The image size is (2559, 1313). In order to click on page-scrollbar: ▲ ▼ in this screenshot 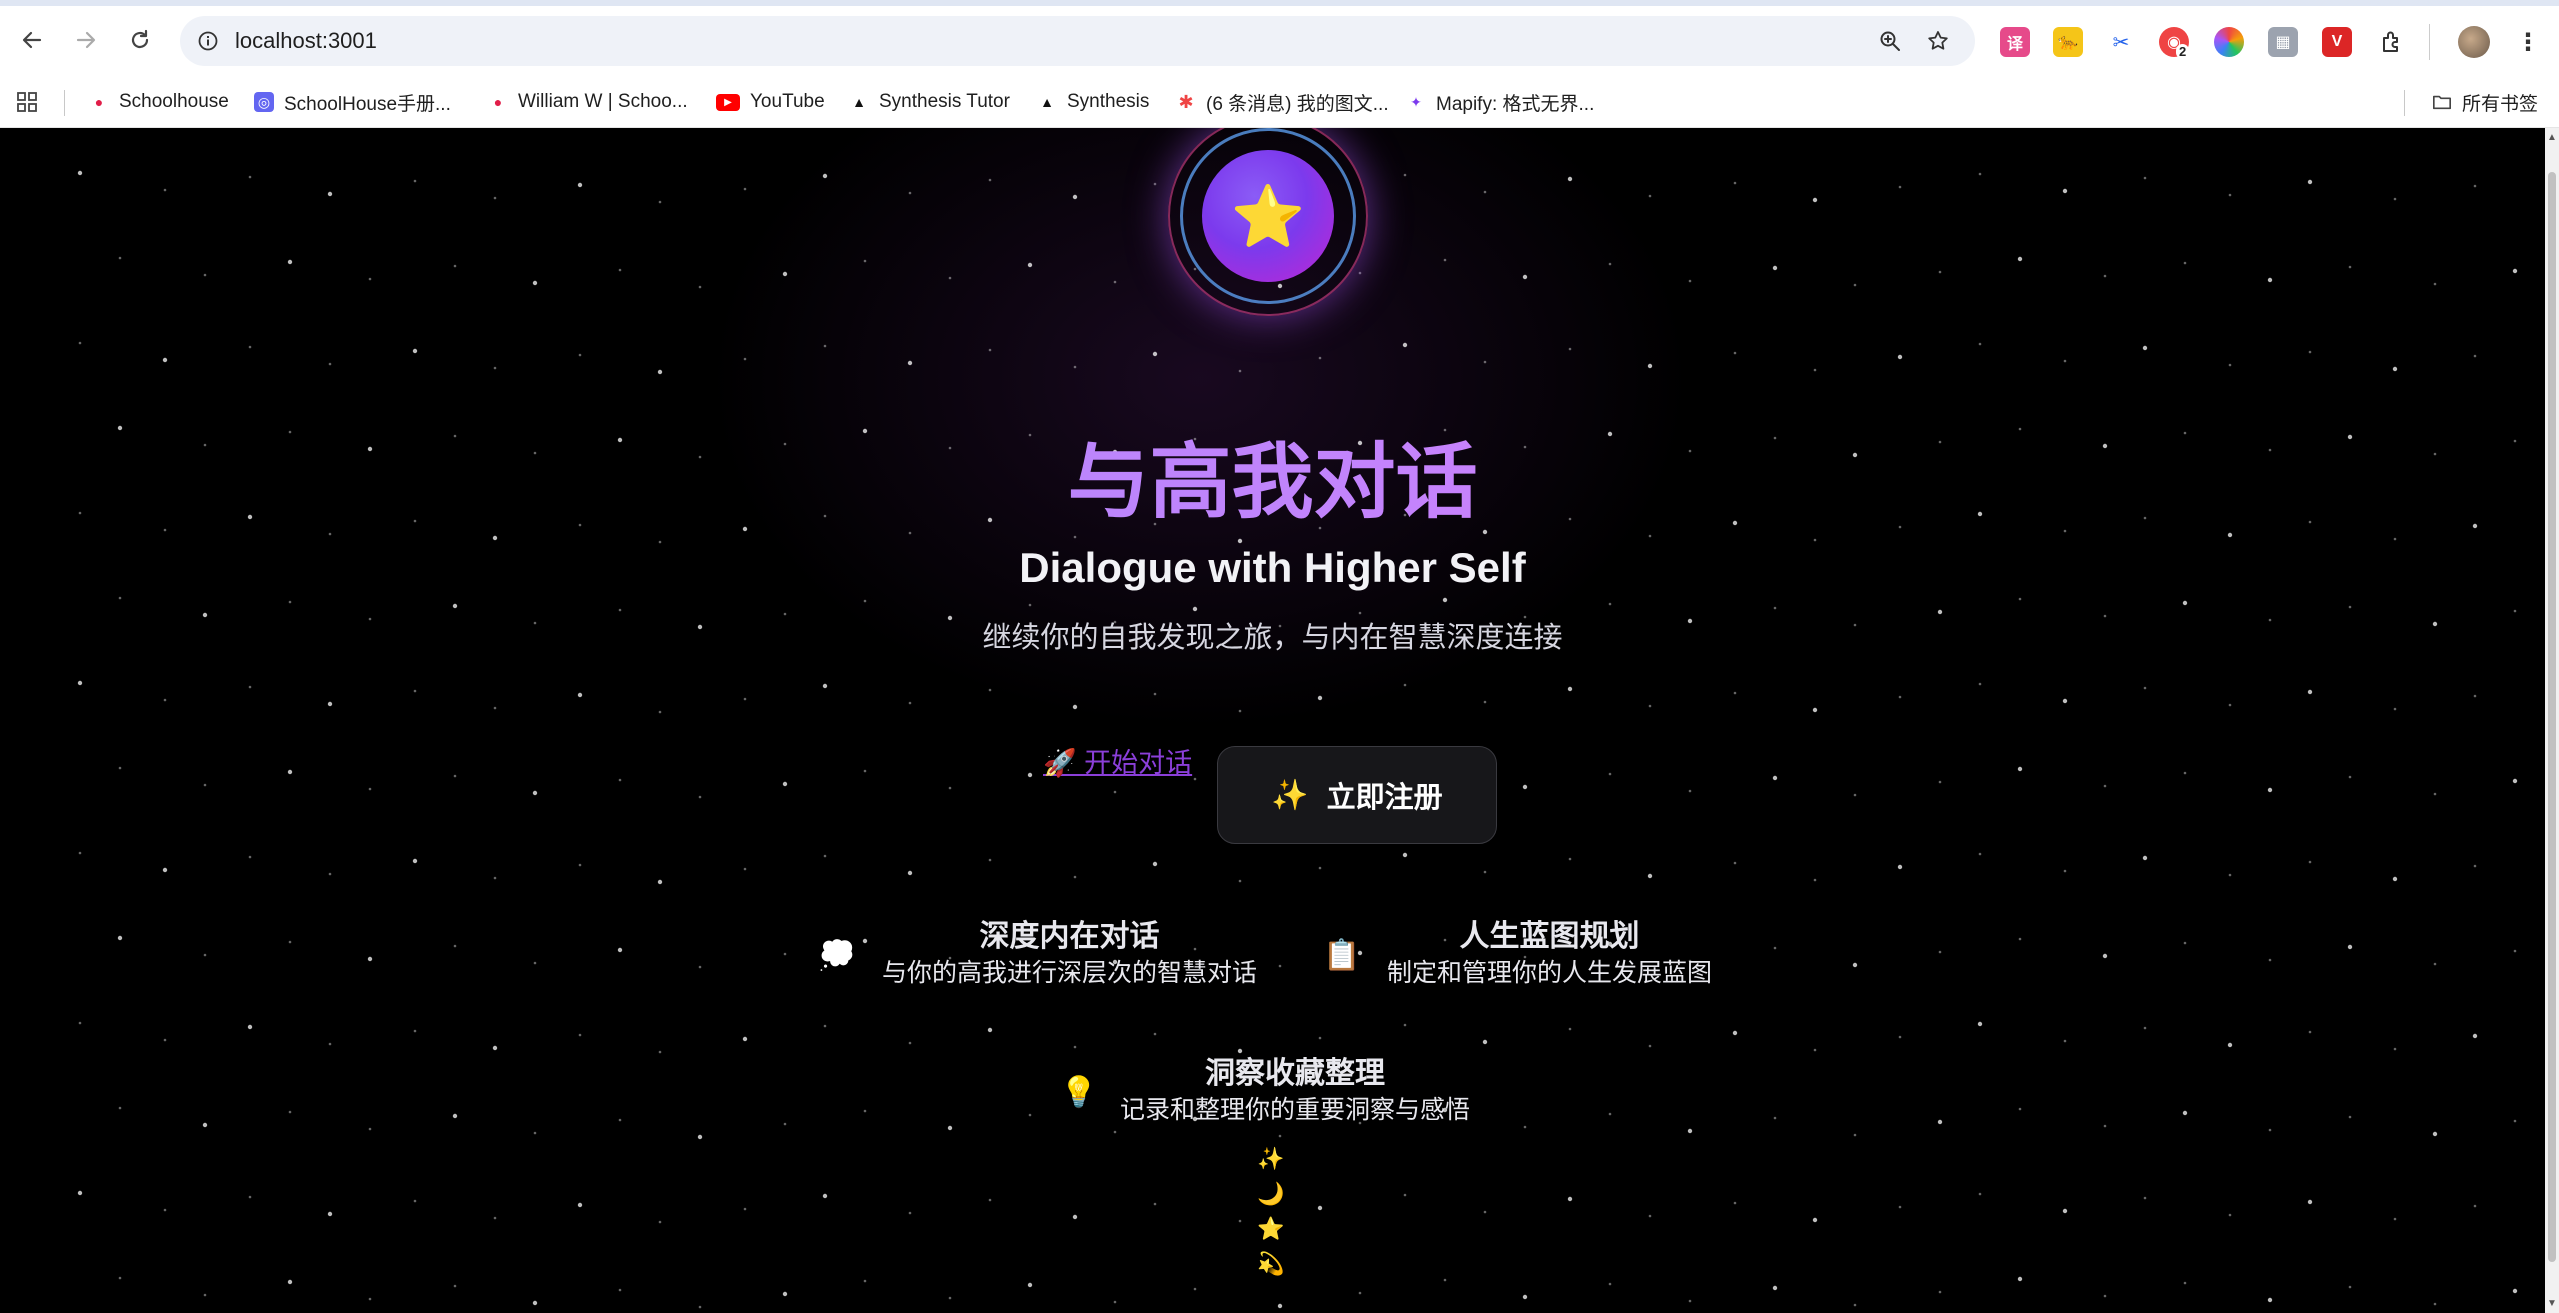, I will do `click(2552, 720)`.